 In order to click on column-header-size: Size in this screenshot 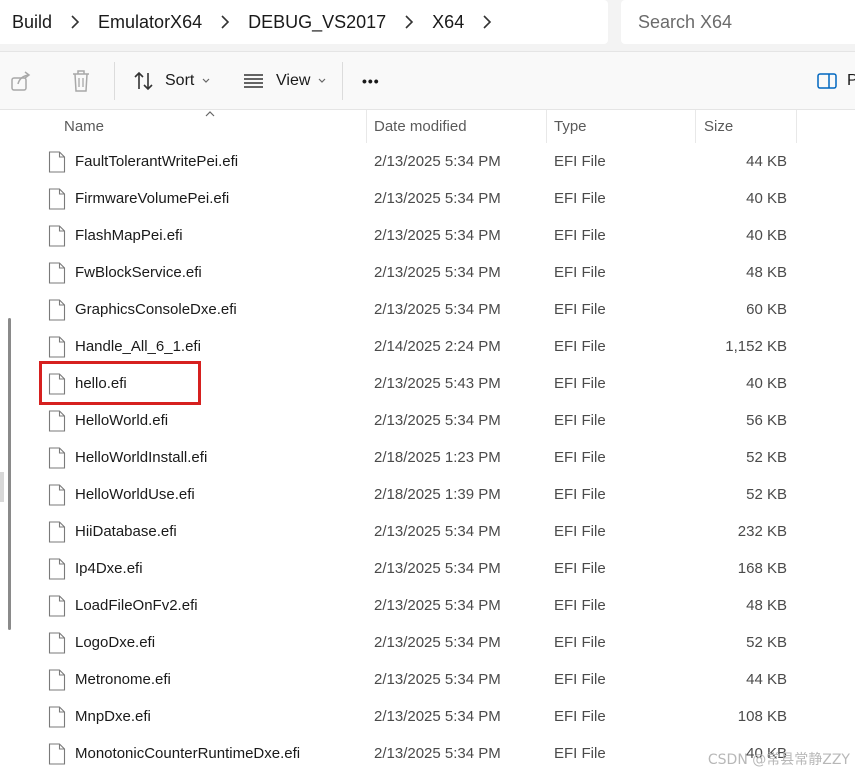, I will do `click(718, 126)`.